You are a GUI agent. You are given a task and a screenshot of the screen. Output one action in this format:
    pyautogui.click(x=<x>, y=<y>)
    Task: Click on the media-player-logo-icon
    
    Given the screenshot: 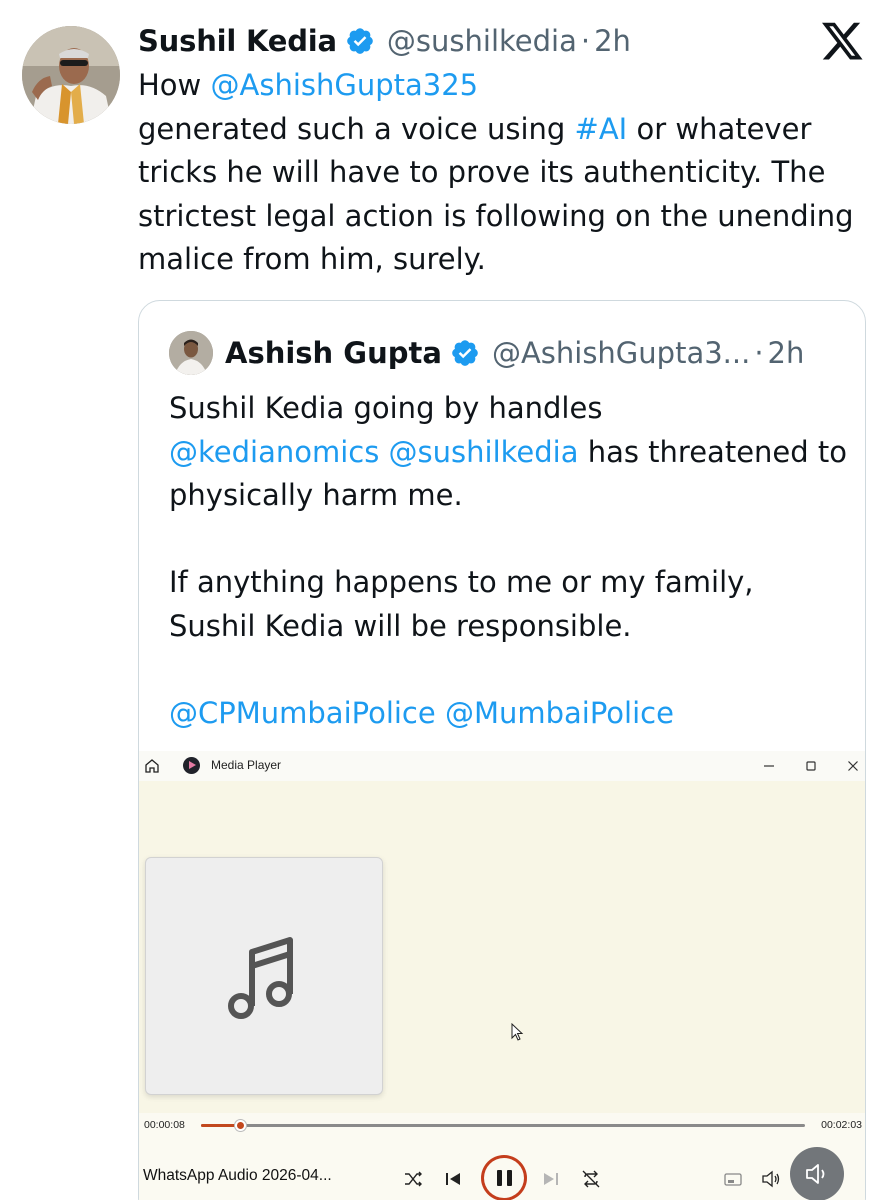 What is the action you would take?
    pyautogui.click(x=191, y=765)
    